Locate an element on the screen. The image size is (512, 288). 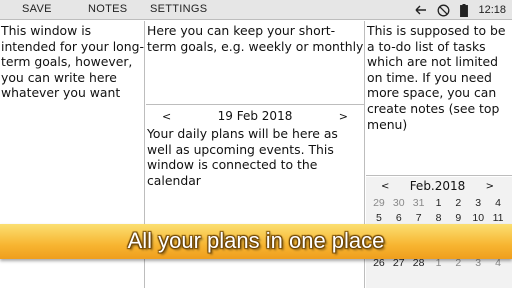
date-navigator: < 19 Feb 2018 > is located at coordinates (255, 116).